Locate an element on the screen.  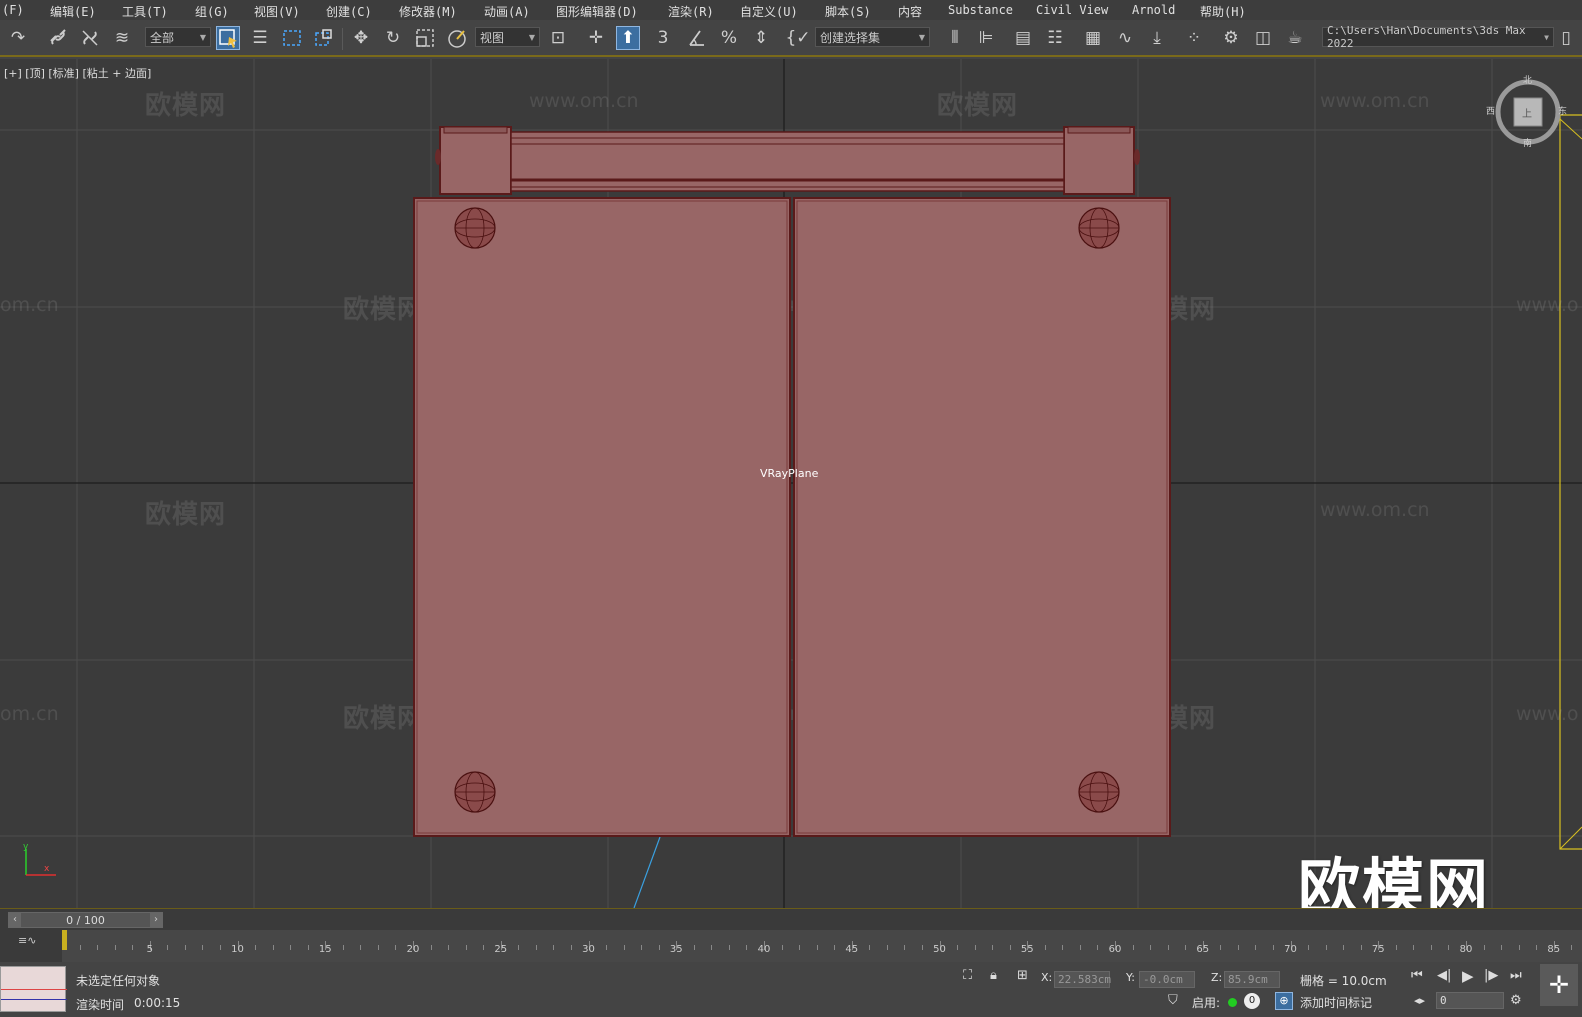
mirror-icon: ⫴ is located at coordinates (955, 38).